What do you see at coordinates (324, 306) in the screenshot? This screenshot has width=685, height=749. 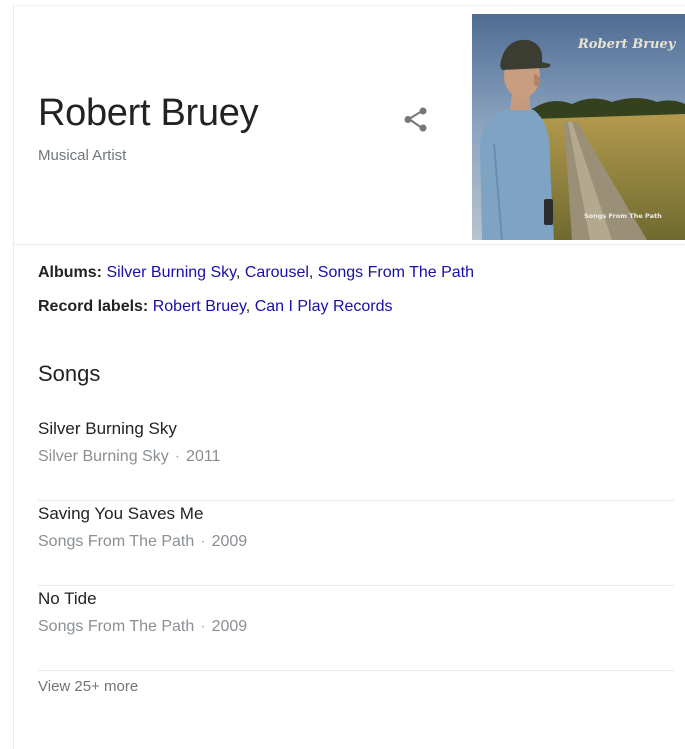 I see `record-label-link: Can I Play Records` at bounding box center [324, 306].